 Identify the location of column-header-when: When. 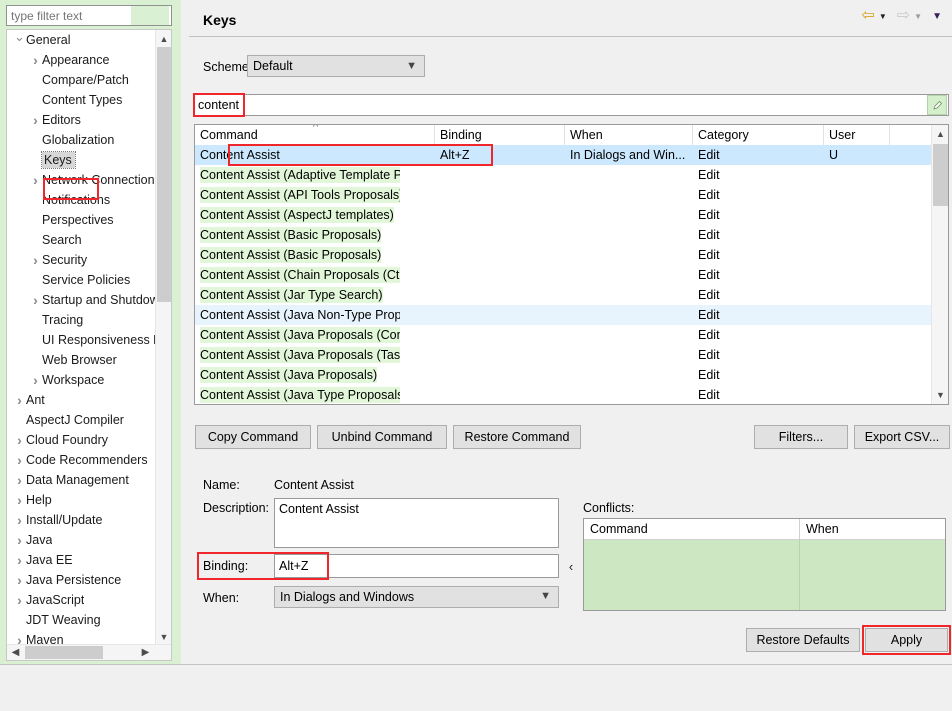
(629, 135).